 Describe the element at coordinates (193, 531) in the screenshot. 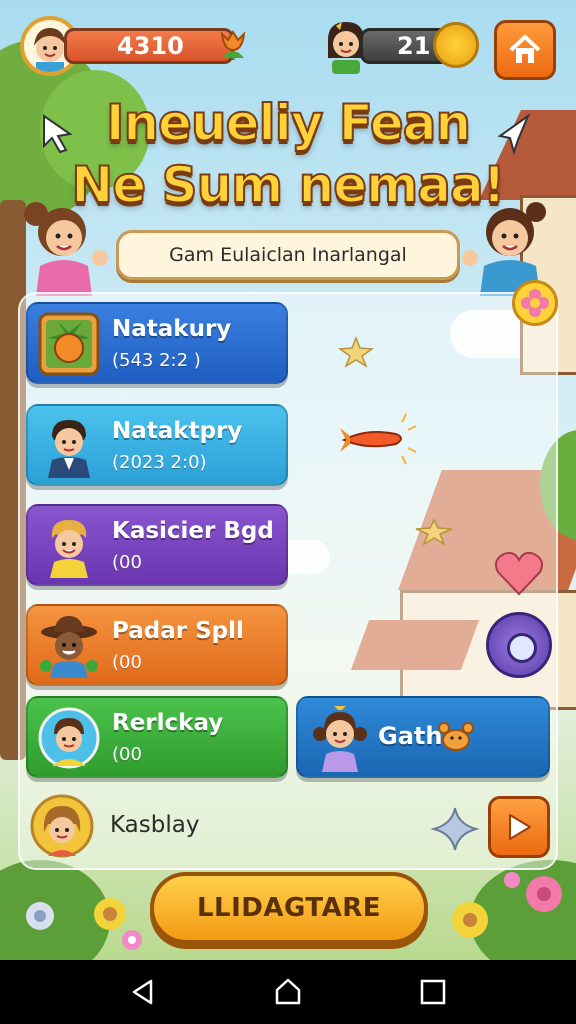

I see `card-title: Kasicier Bgd` at that location.